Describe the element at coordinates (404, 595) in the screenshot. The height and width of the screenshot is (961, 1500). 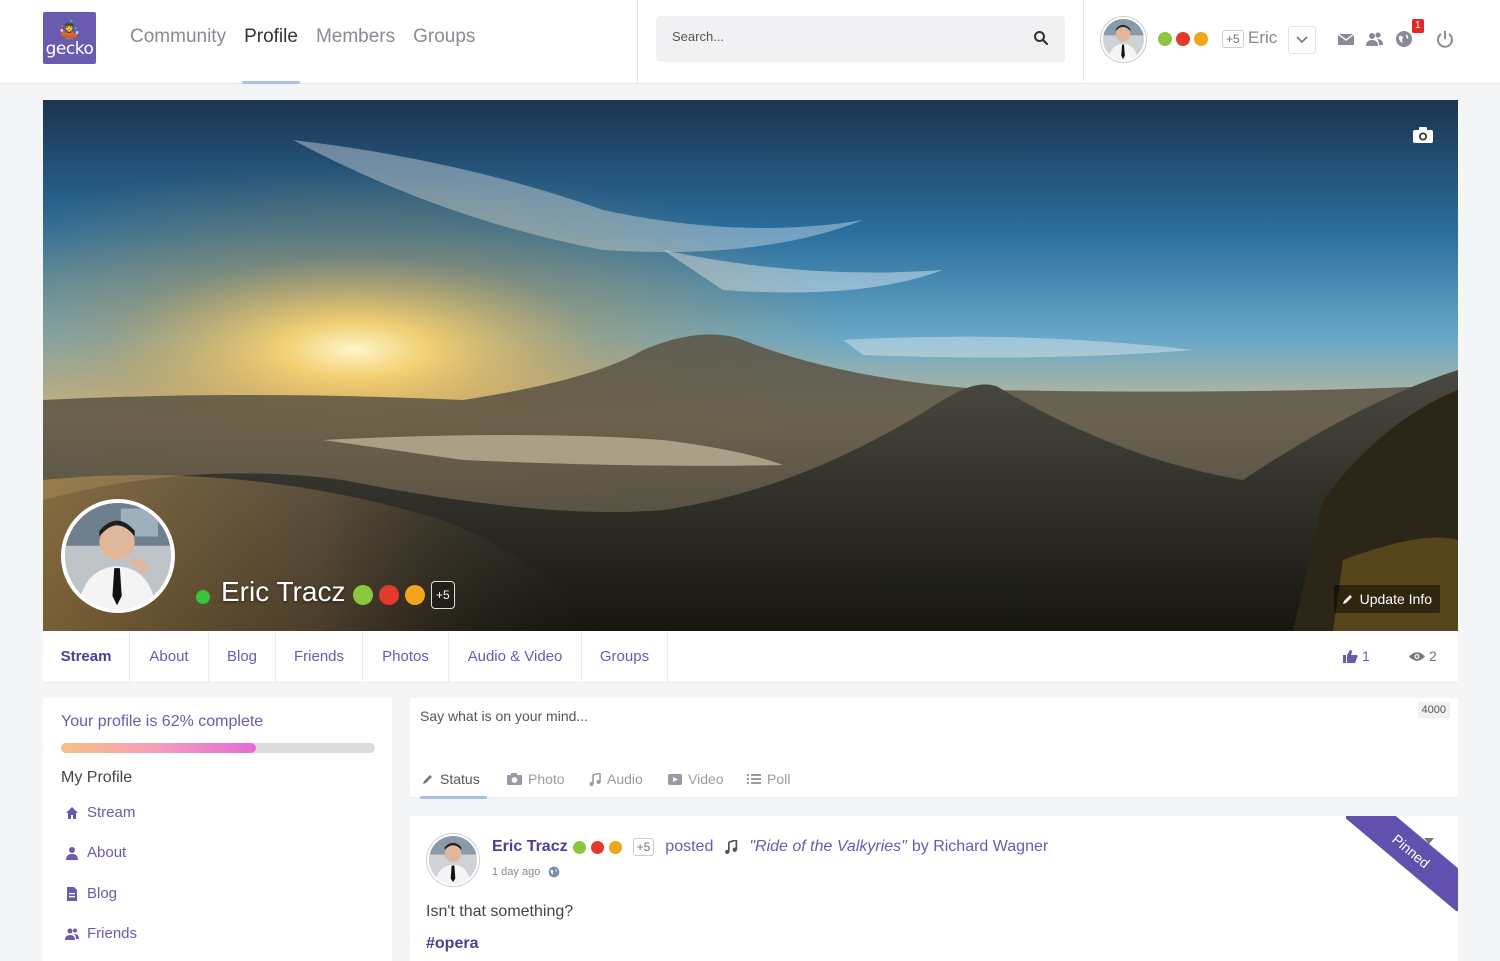
I see `profile-badges: +5` at that location.